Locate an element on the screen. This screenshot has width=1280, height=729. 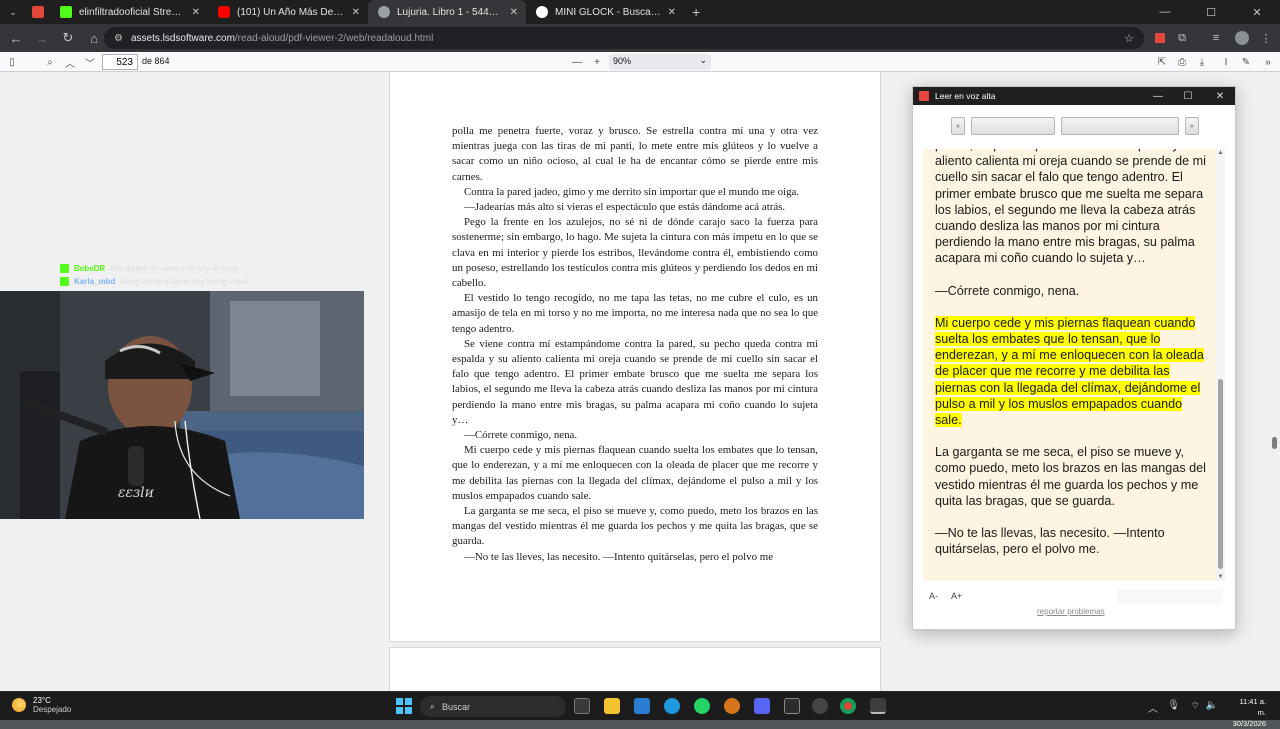
zoom-value: 90% is located at coordinates (622, 61).